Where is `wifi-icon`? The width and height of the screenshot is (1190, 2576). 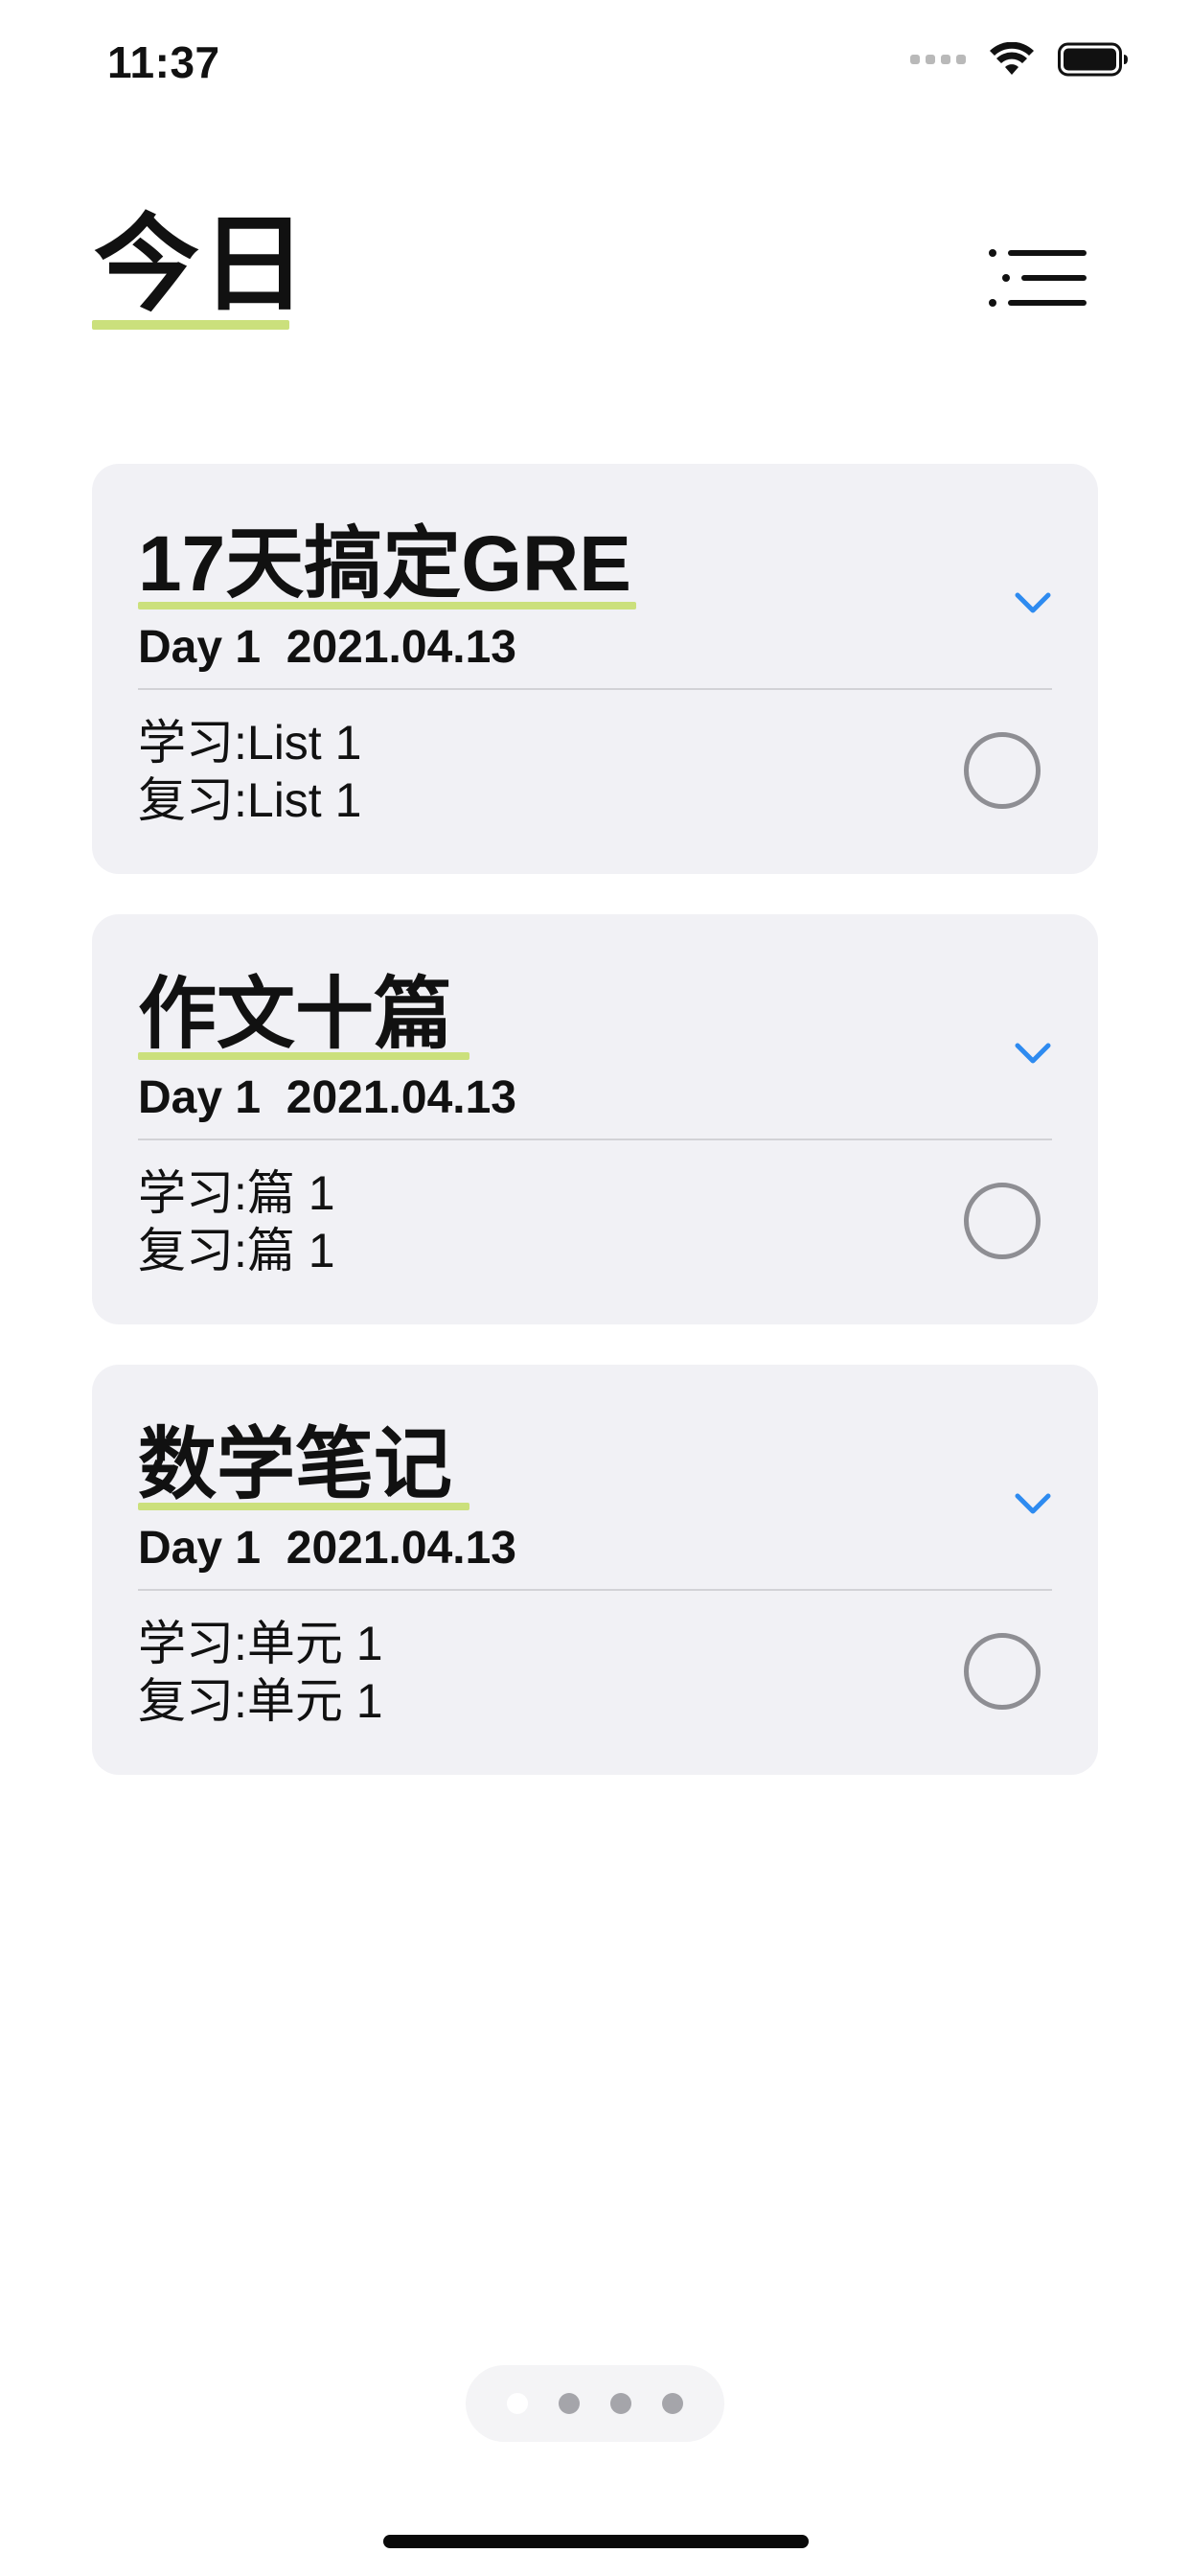
wifi-icon is located at coordinates (1012, 58).